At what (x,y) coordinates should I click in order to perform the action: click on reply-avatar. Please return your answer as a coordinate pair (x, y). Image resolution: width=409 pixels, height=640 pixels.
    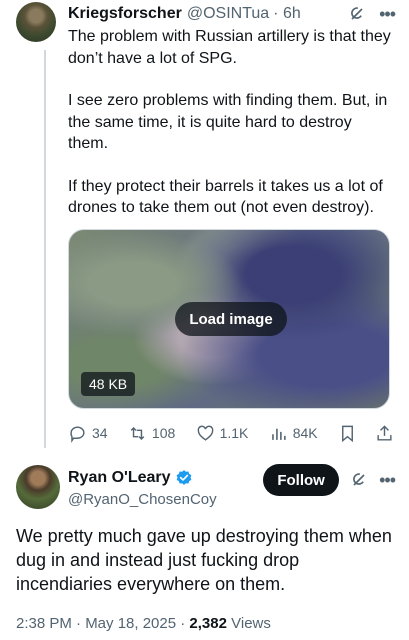
    Looking at the image, I should click on (38, 487).